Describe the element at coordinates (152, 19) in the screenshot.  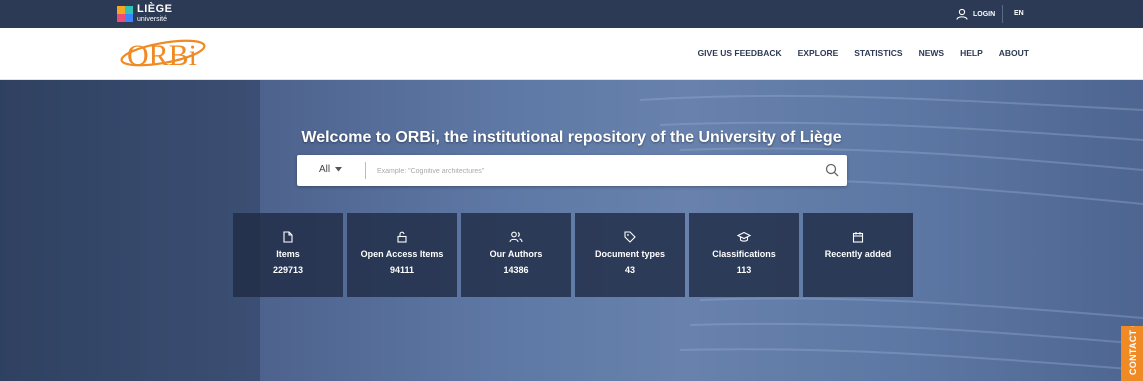
I see `university-subtitle: université` at that location.